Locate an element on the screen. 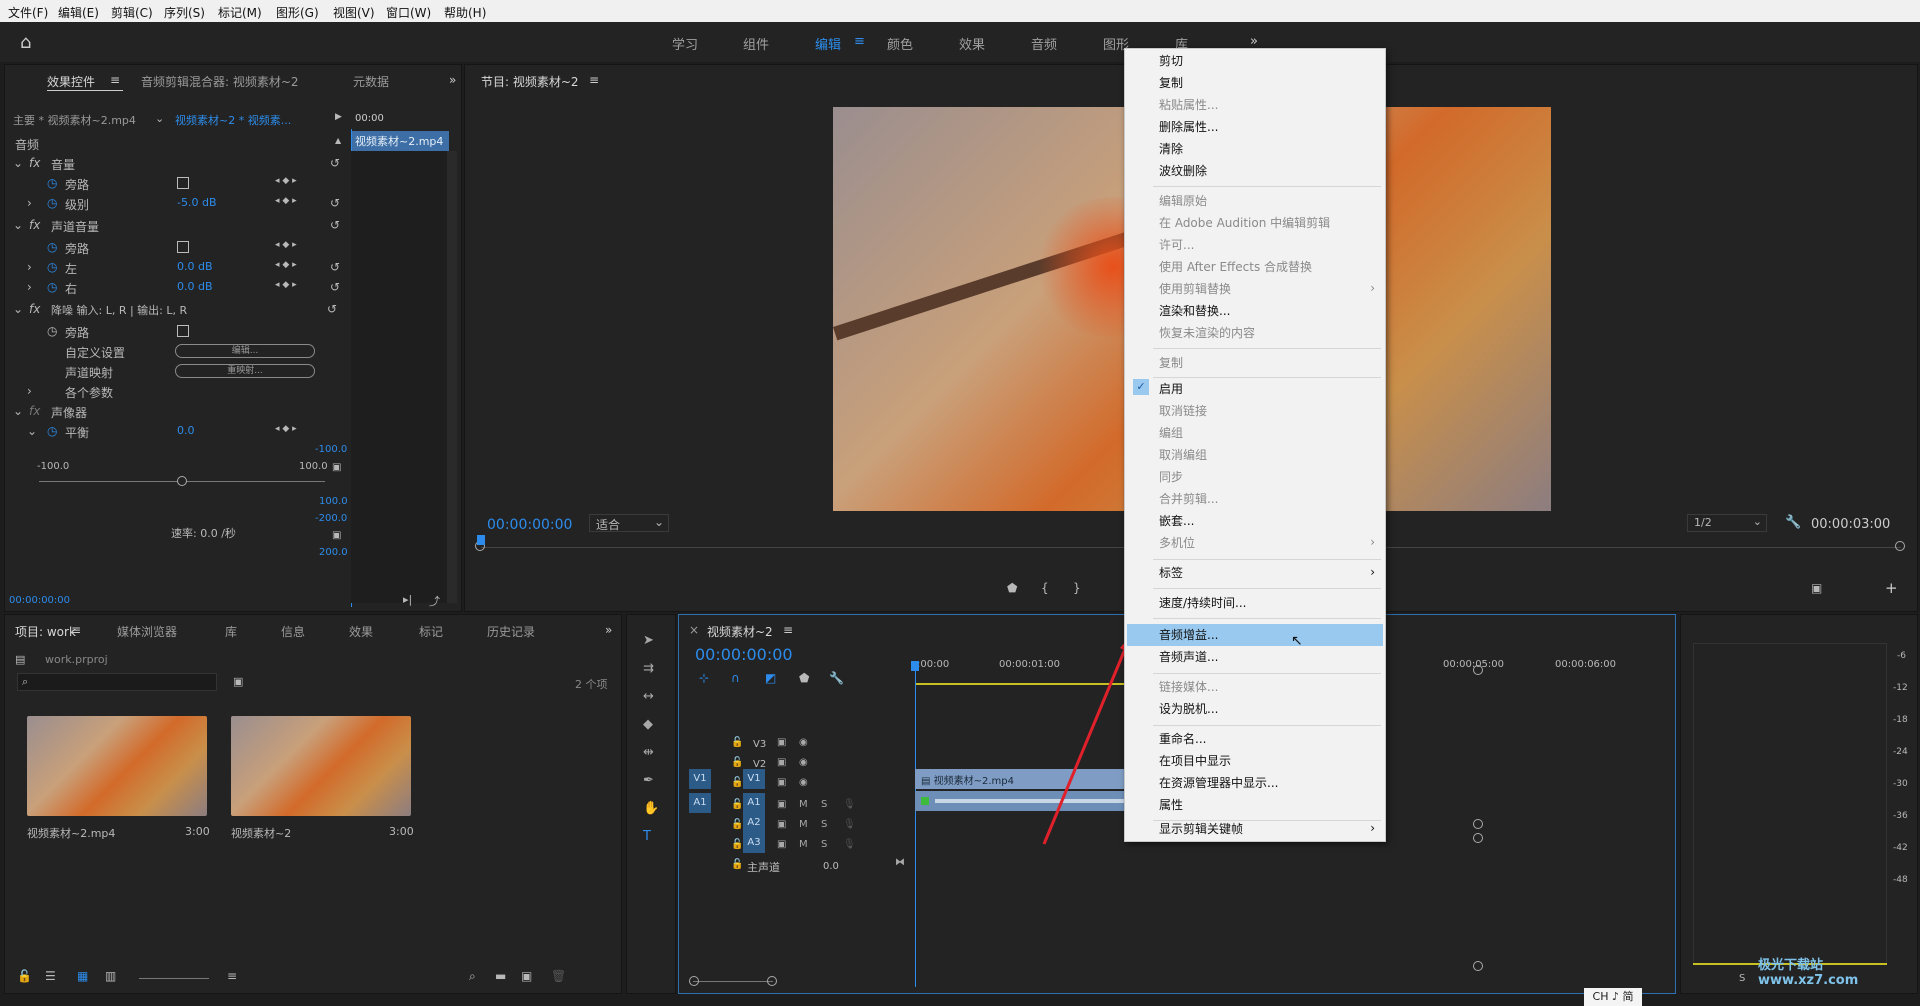 Image resolution: width=1920 pixels, height=1006 pixels. master-track-value: 0.0 is located at coordinates (831, 866).